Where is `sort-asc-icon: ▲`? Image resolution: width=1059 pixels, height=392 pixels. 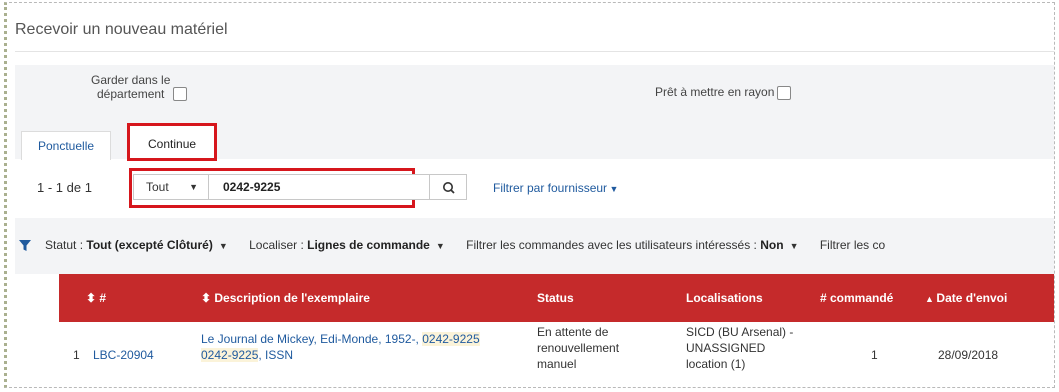
sort-asc-icon: ▲ is located at coordinates (931, 299).